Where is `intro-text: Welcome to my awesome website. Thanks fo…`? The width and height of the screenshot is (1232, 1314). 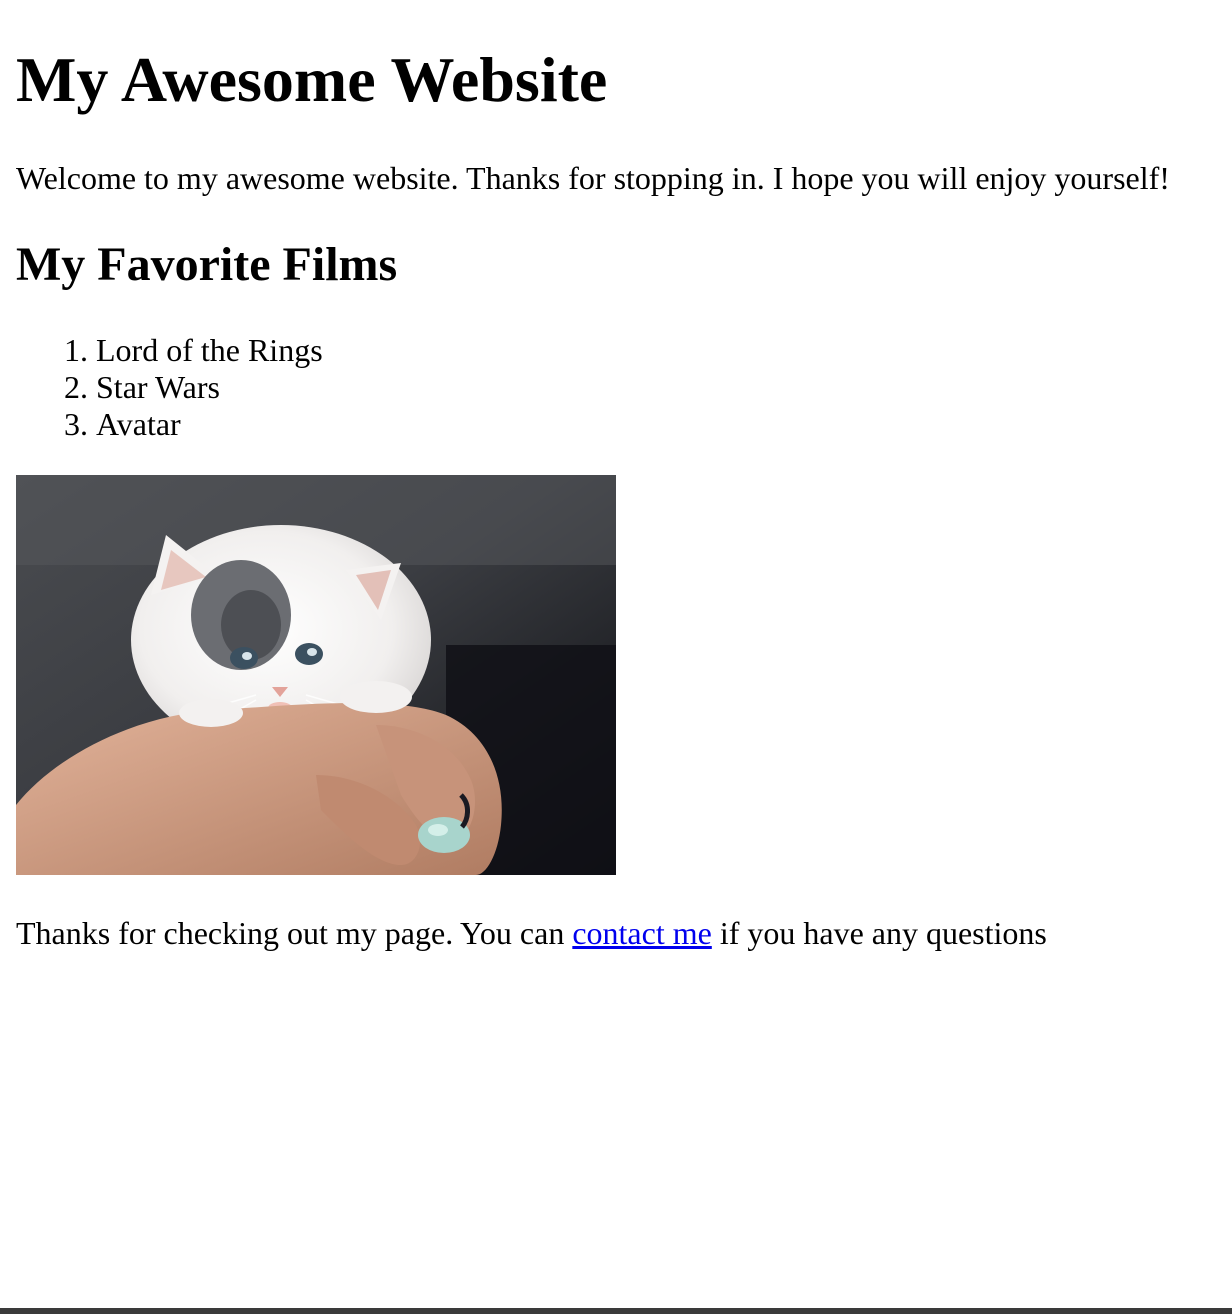 intro-text: Welcome to my awesome website. Thanks fo… is located at coordinates (593, 178).